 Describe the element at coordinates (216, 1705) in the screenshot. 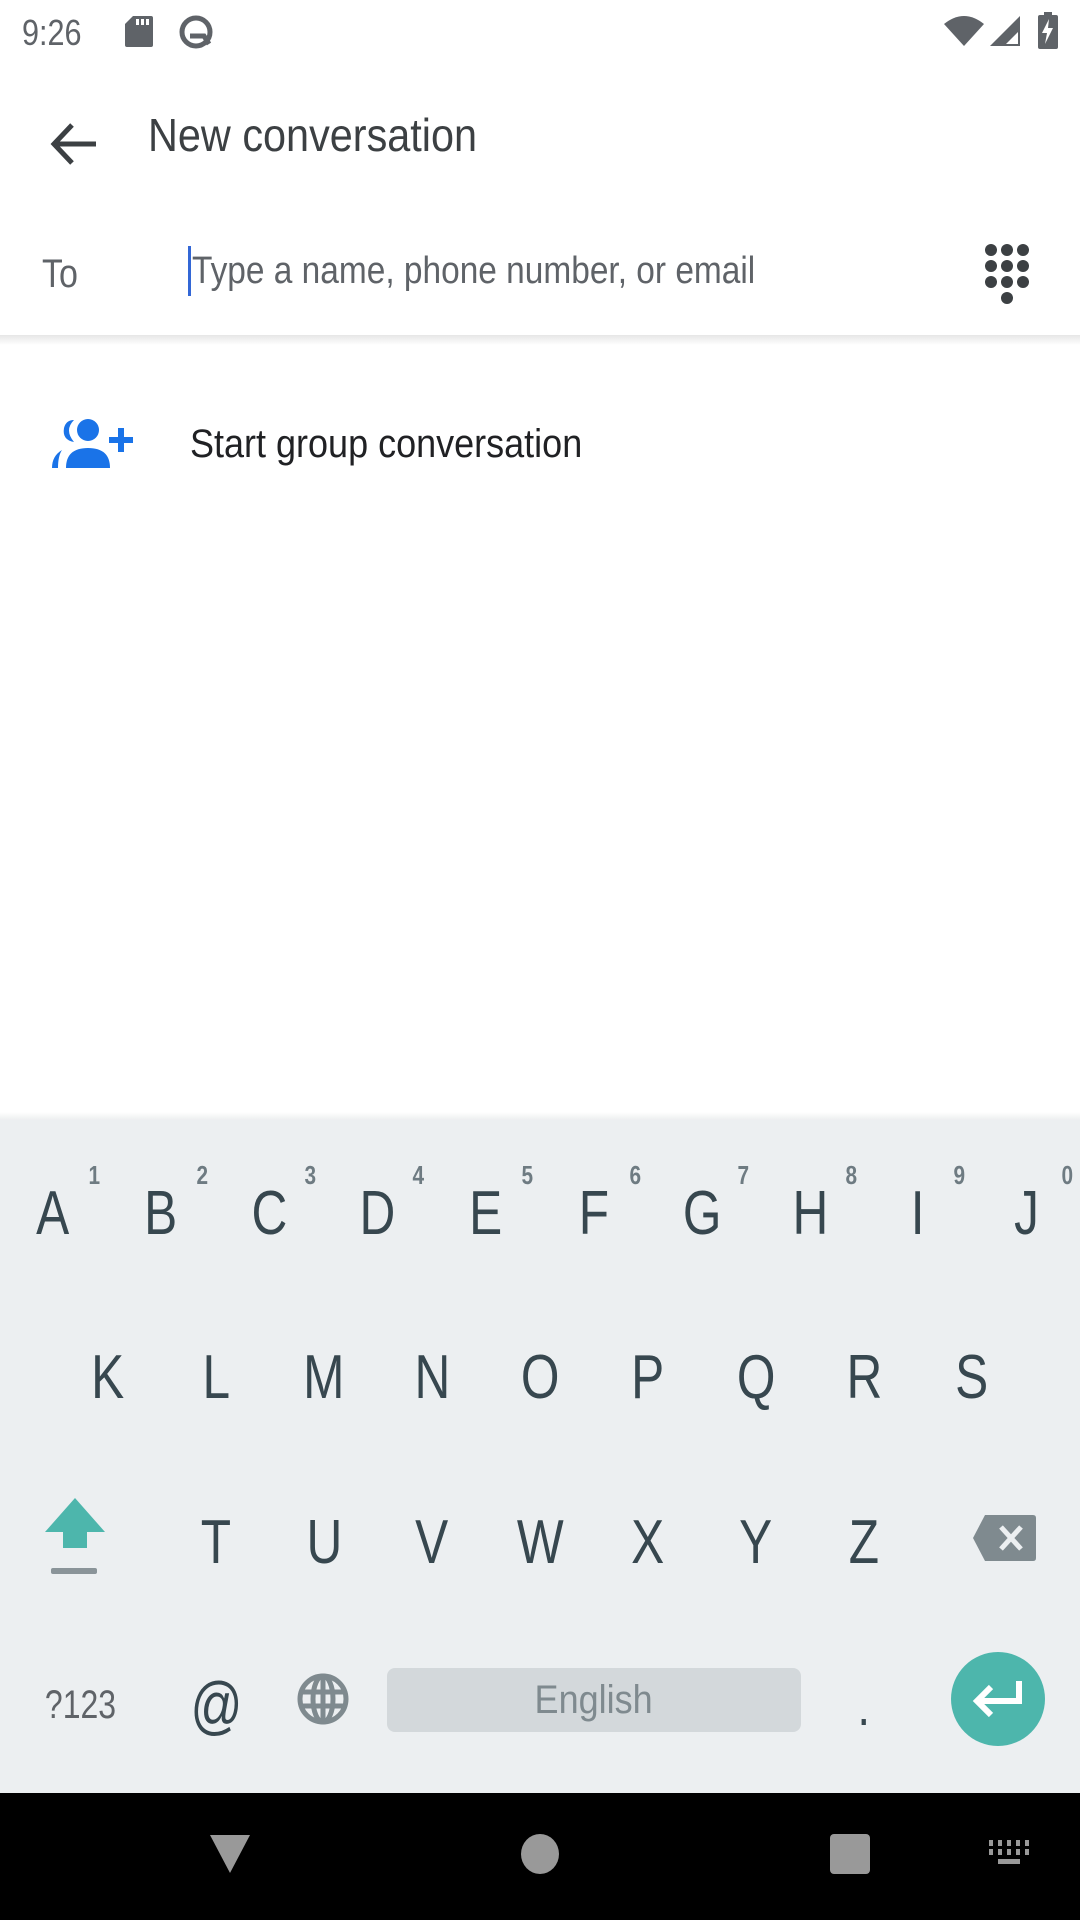

I see `at-key: @` at that location.